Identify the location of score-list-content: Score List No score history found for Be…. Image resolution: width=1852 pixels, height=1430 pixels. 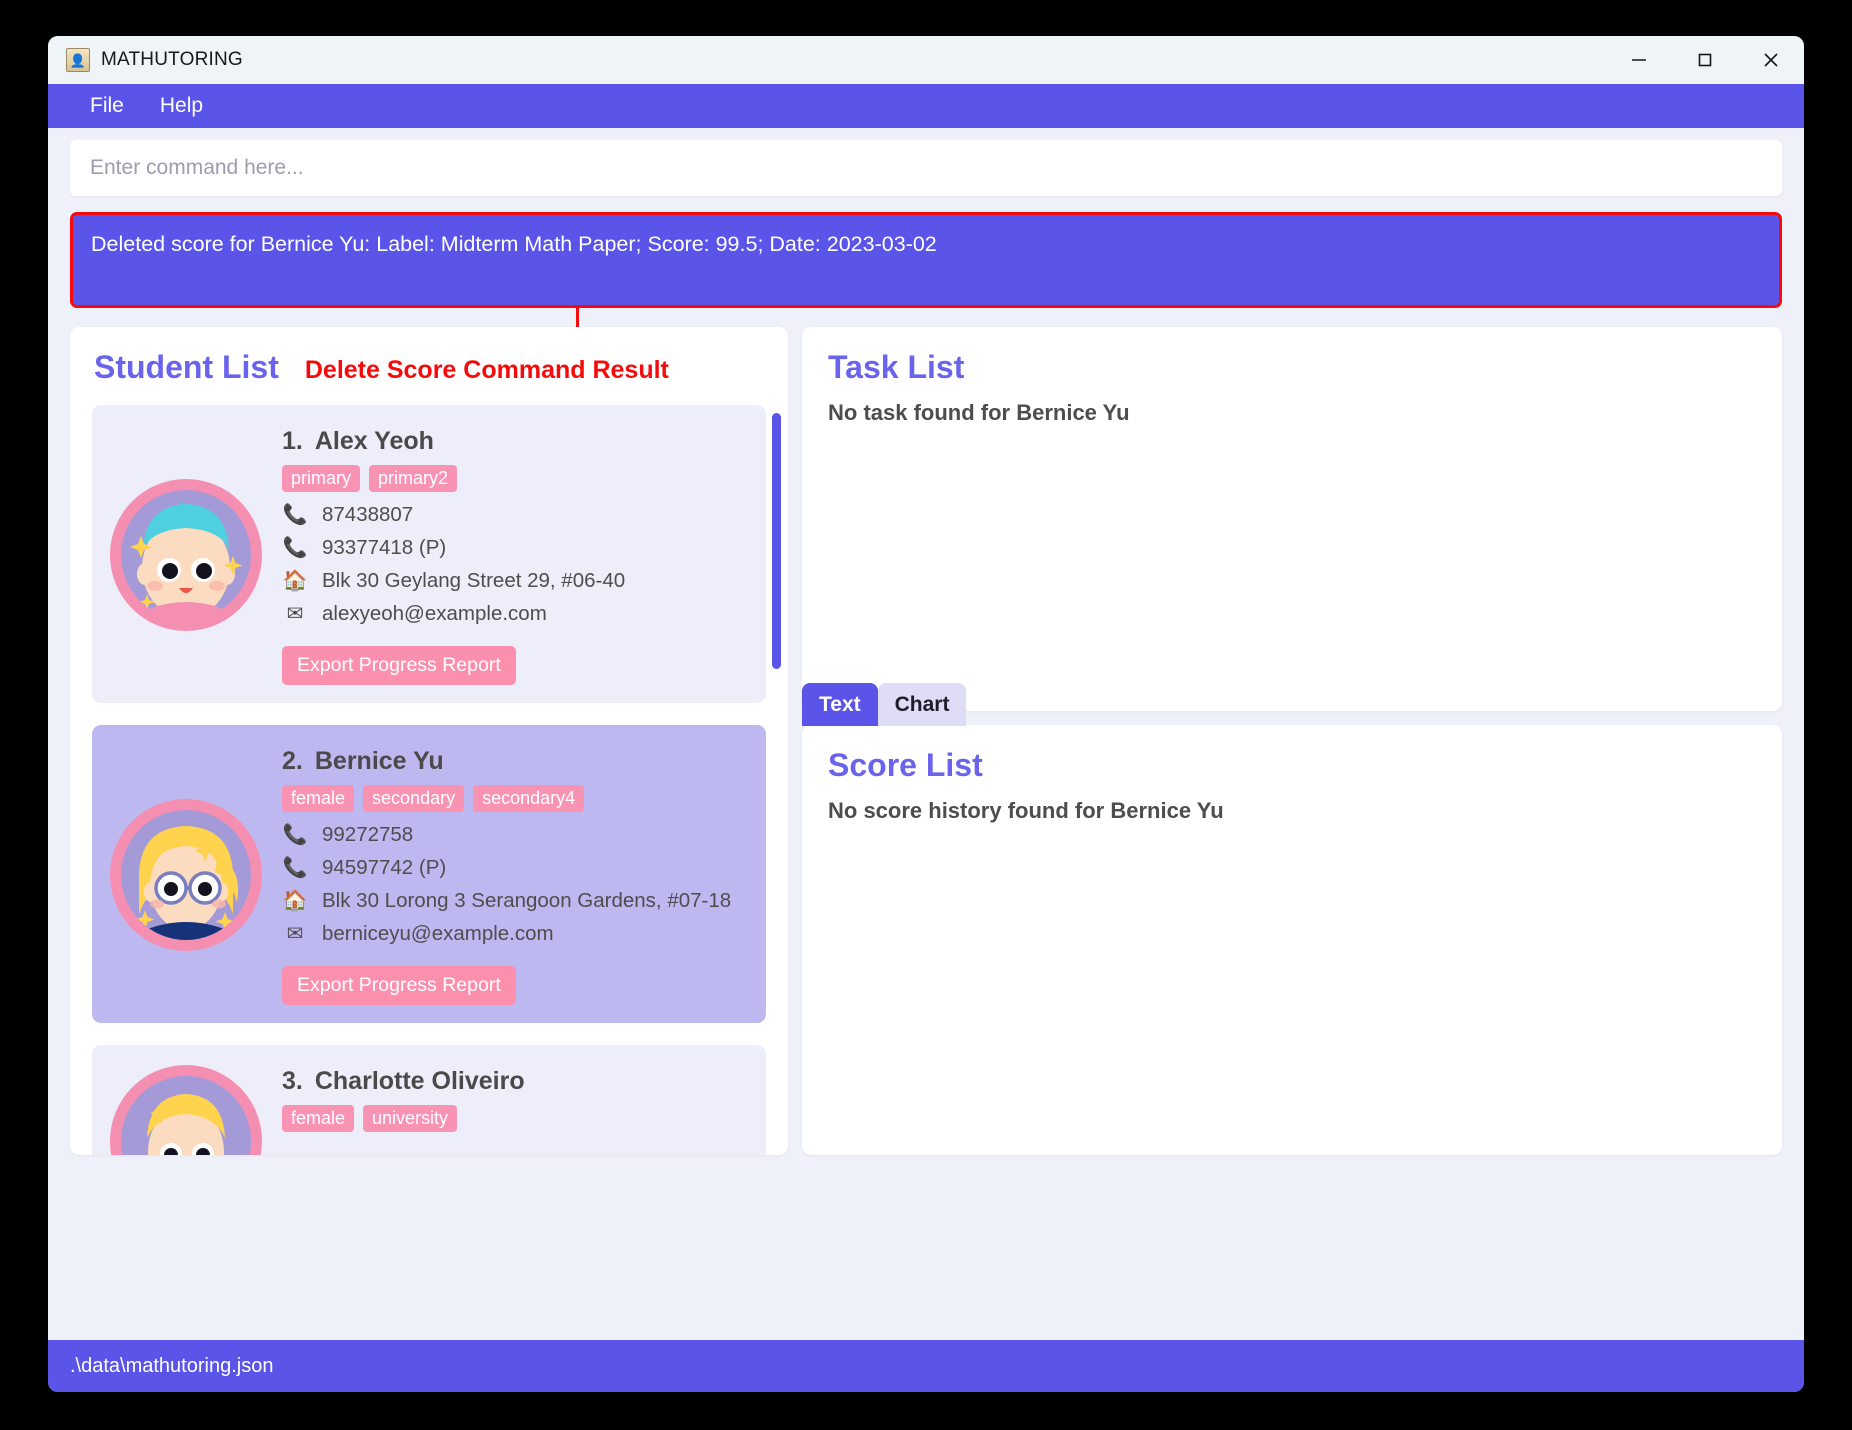
(1292, 774).